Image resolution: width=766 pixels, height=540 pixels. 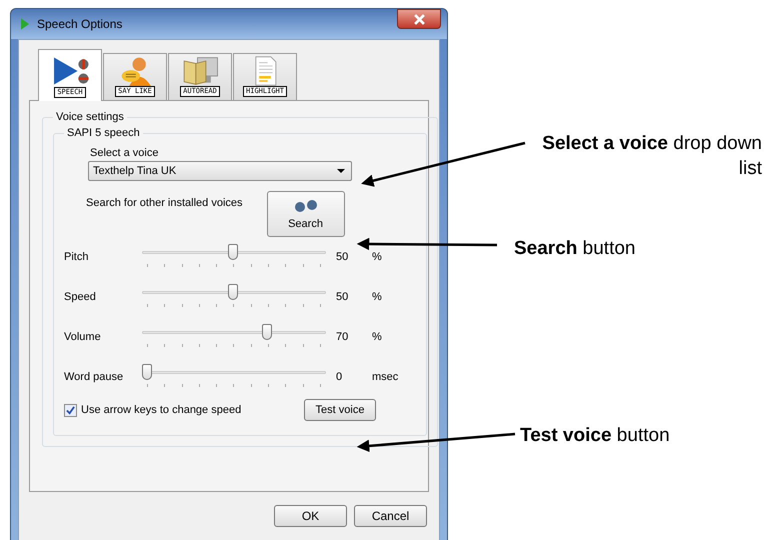 What do you see at coordinates (80, 24) in the screenshot?
I see `window-title: Speech Options` at bounding box center [80, 24].